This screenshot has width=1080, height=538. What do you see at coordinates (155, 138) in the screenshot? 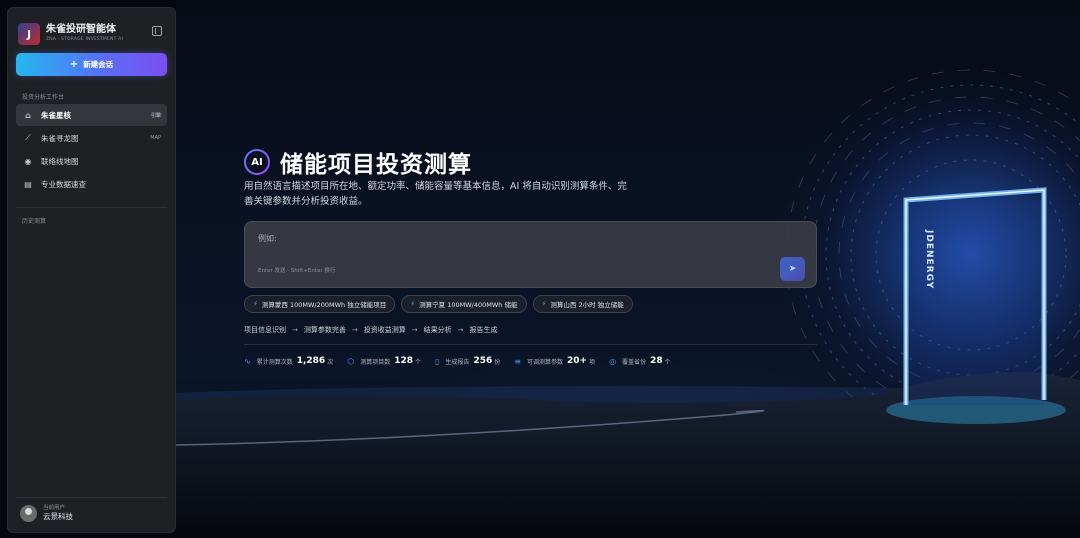
I see `sidebar-item-tag: MAP` at bounding box center [155, 138].